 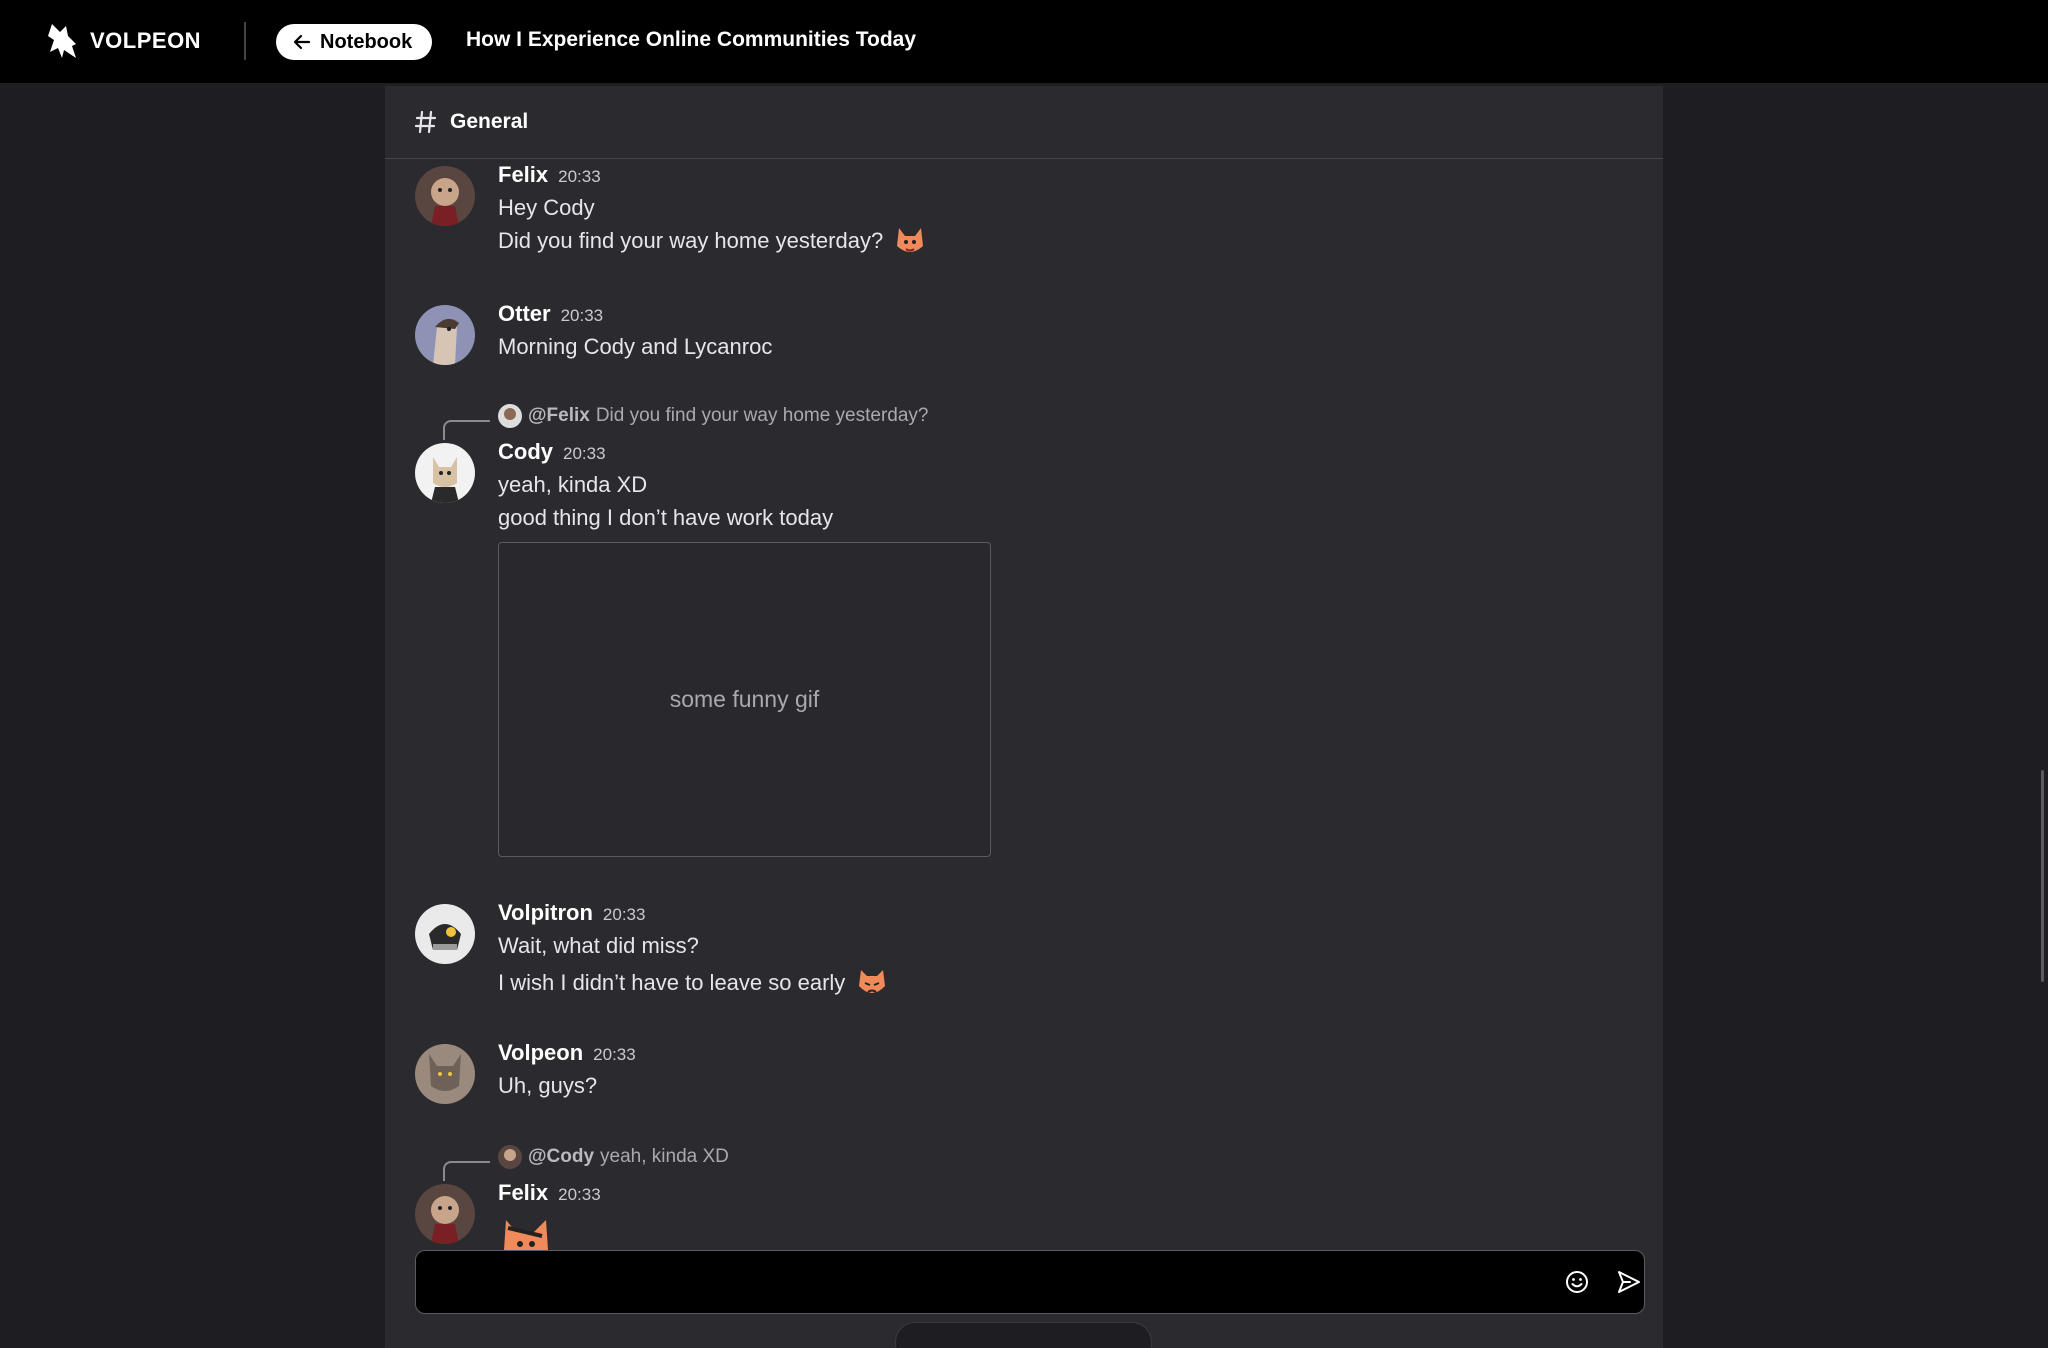 I want to click on message-line: I wish I didn’t have to leave so early, so click(x=693, y=983).